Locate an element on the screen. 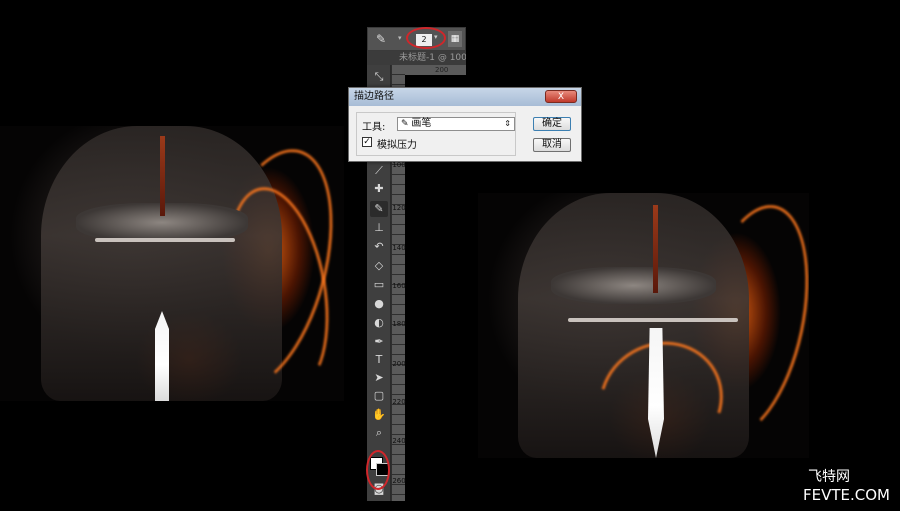  blur-icon: ● is located at coordinates (379, 304).